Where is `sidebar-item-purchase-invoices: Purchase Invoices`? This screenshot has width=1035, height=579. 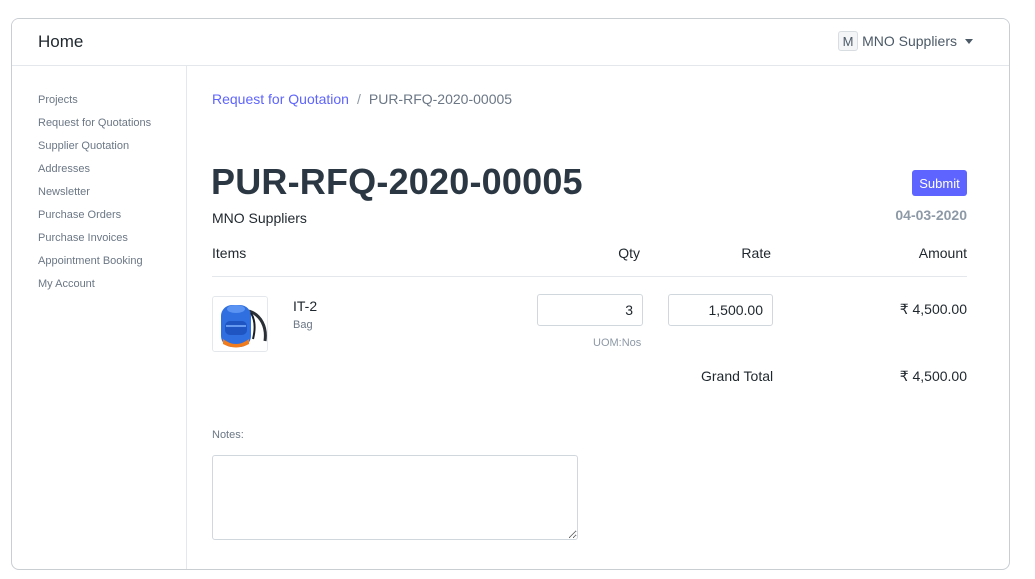 sidebar-item-purchase-invoices: Purchase Invoices is located at coordinates (83, 238).